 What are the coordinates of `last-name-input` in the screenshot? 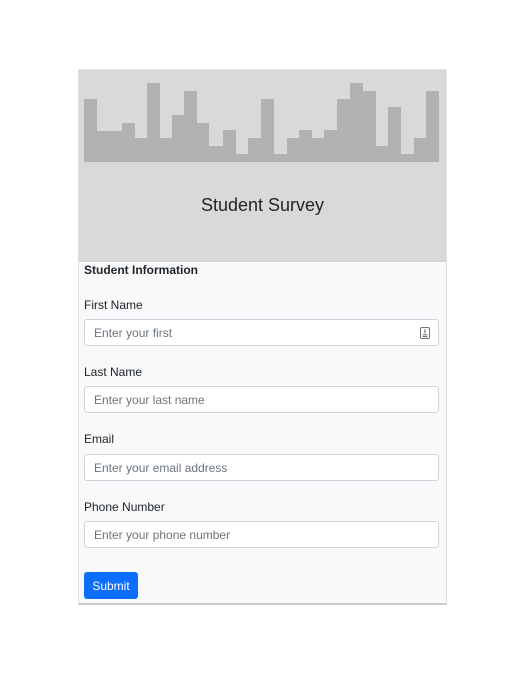 It's located at (261, 399).